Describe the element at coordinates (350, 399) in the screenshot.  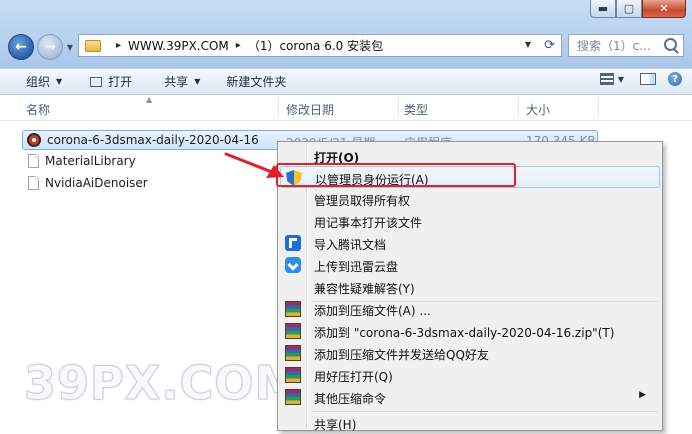
I see `menu-item-label: 其他压缩命令` at that location.